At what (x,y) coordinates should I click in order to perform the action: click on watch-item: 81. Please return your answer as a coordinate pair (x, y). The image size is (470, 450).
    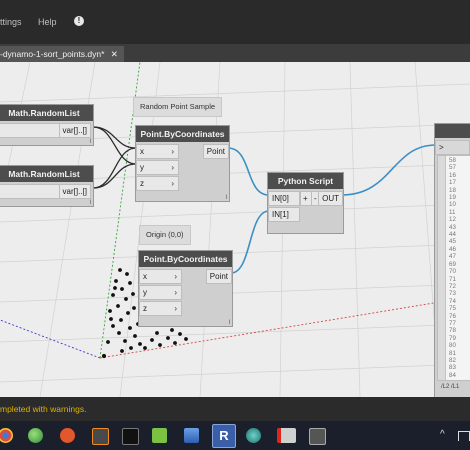
    Looking at the image, I should click on (452, 353).